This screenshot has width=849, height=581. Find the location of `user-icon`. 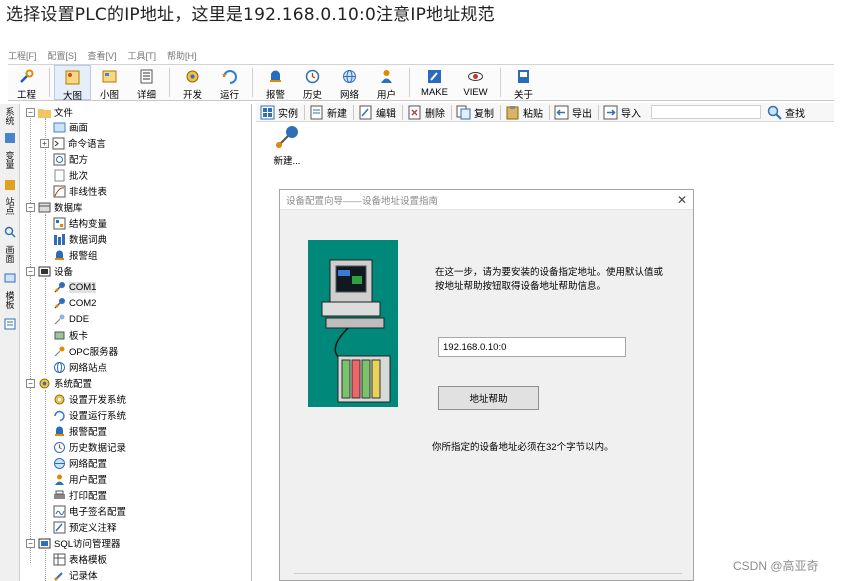

user-icon is located at coordinates (386, 76).